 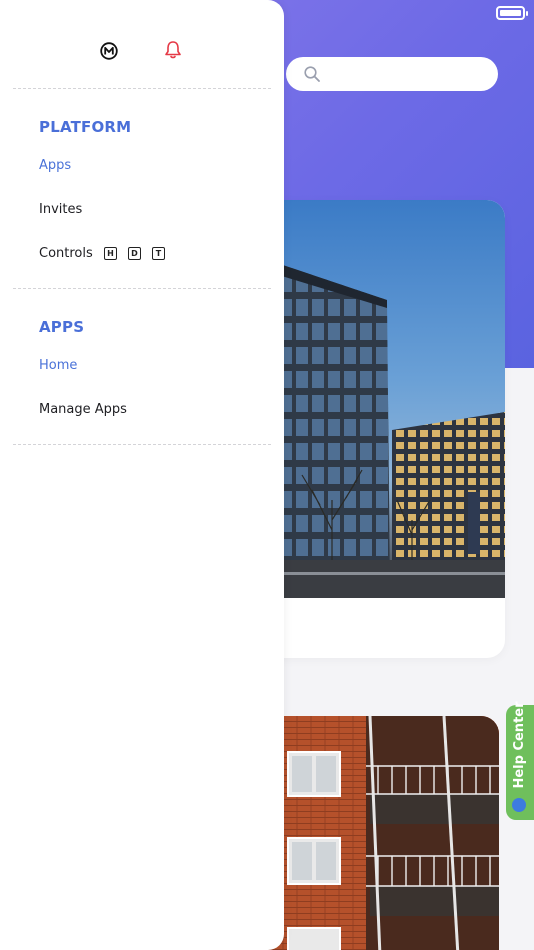 What do you see at coordinates (312, 74) in the screenshot?
I see `search-icon` at bounding box center [312, 74].